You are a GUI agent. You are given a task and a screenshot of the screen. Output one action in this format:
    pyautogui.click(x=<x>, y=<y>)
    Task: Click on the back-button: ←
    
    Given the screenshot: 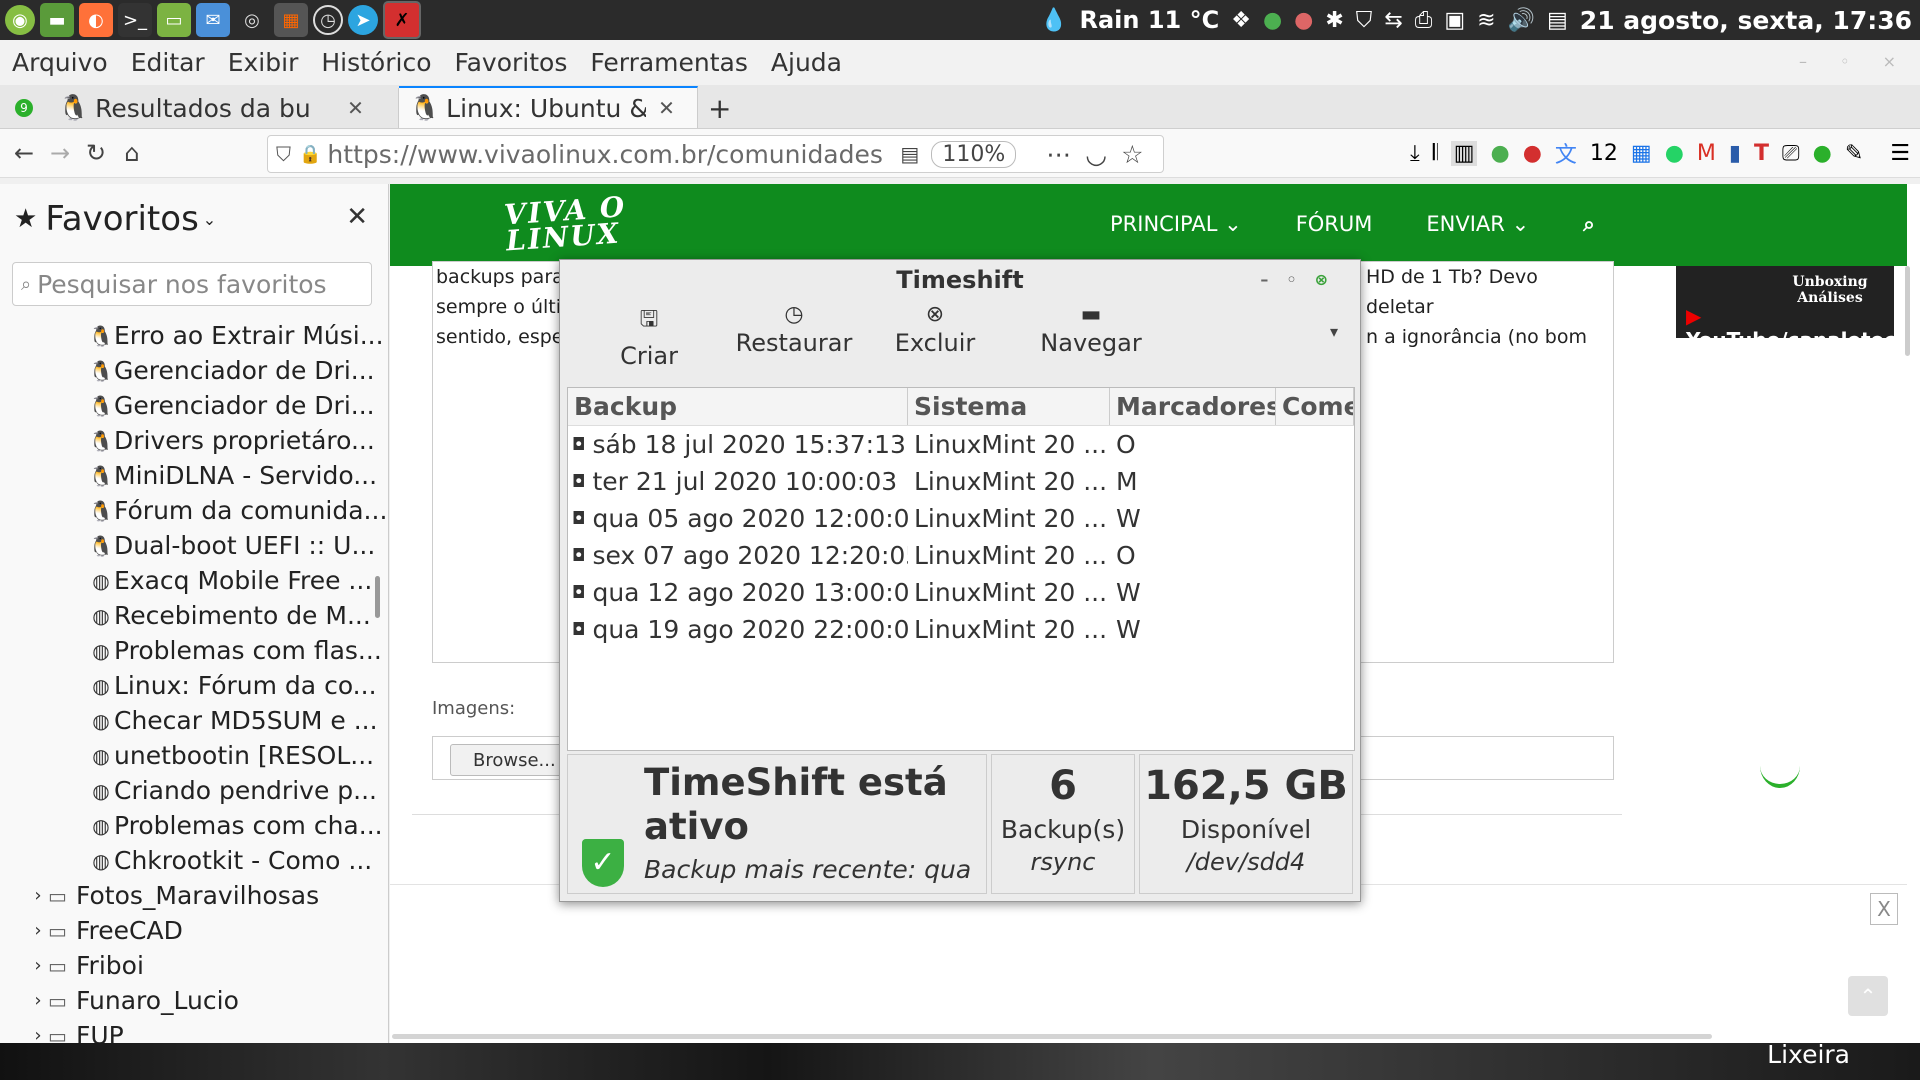 What is the action you would take?
    pyautogui.click(x=24, y=153)
    